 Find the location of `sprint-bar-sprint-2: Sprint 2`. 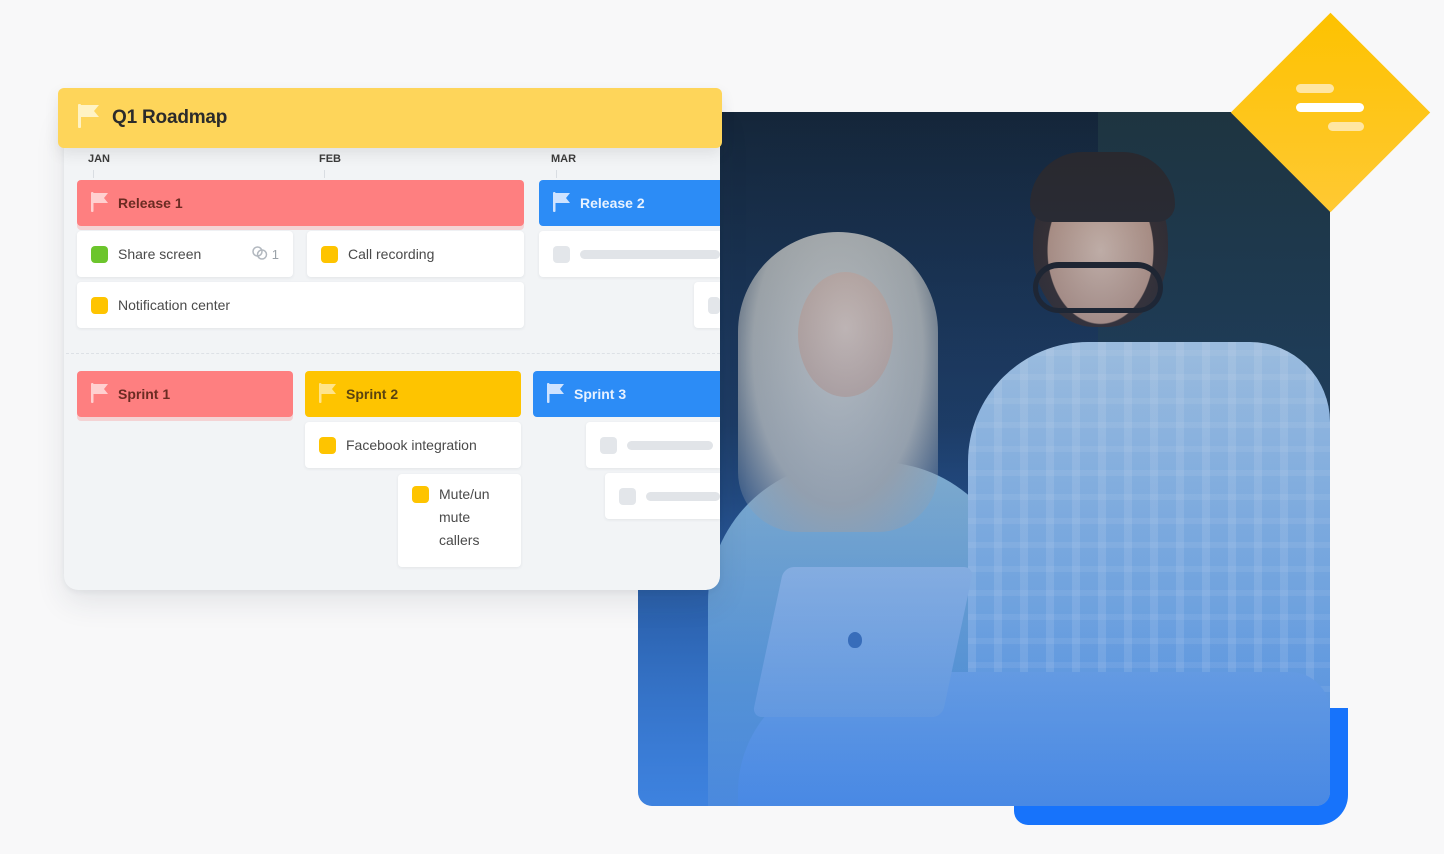

sprint-bar-sprint-2: Sprint 2 is located at coordinates (413, 394).